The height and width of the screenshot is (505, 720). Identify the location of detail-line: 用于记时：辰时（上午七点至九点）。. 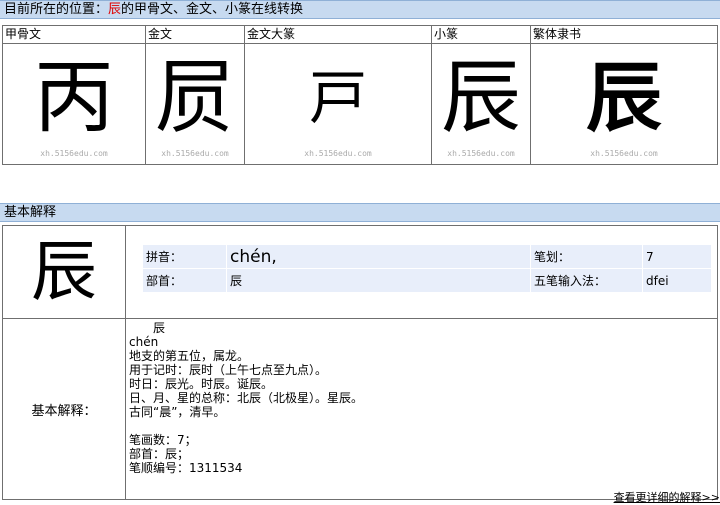
(228, 370).